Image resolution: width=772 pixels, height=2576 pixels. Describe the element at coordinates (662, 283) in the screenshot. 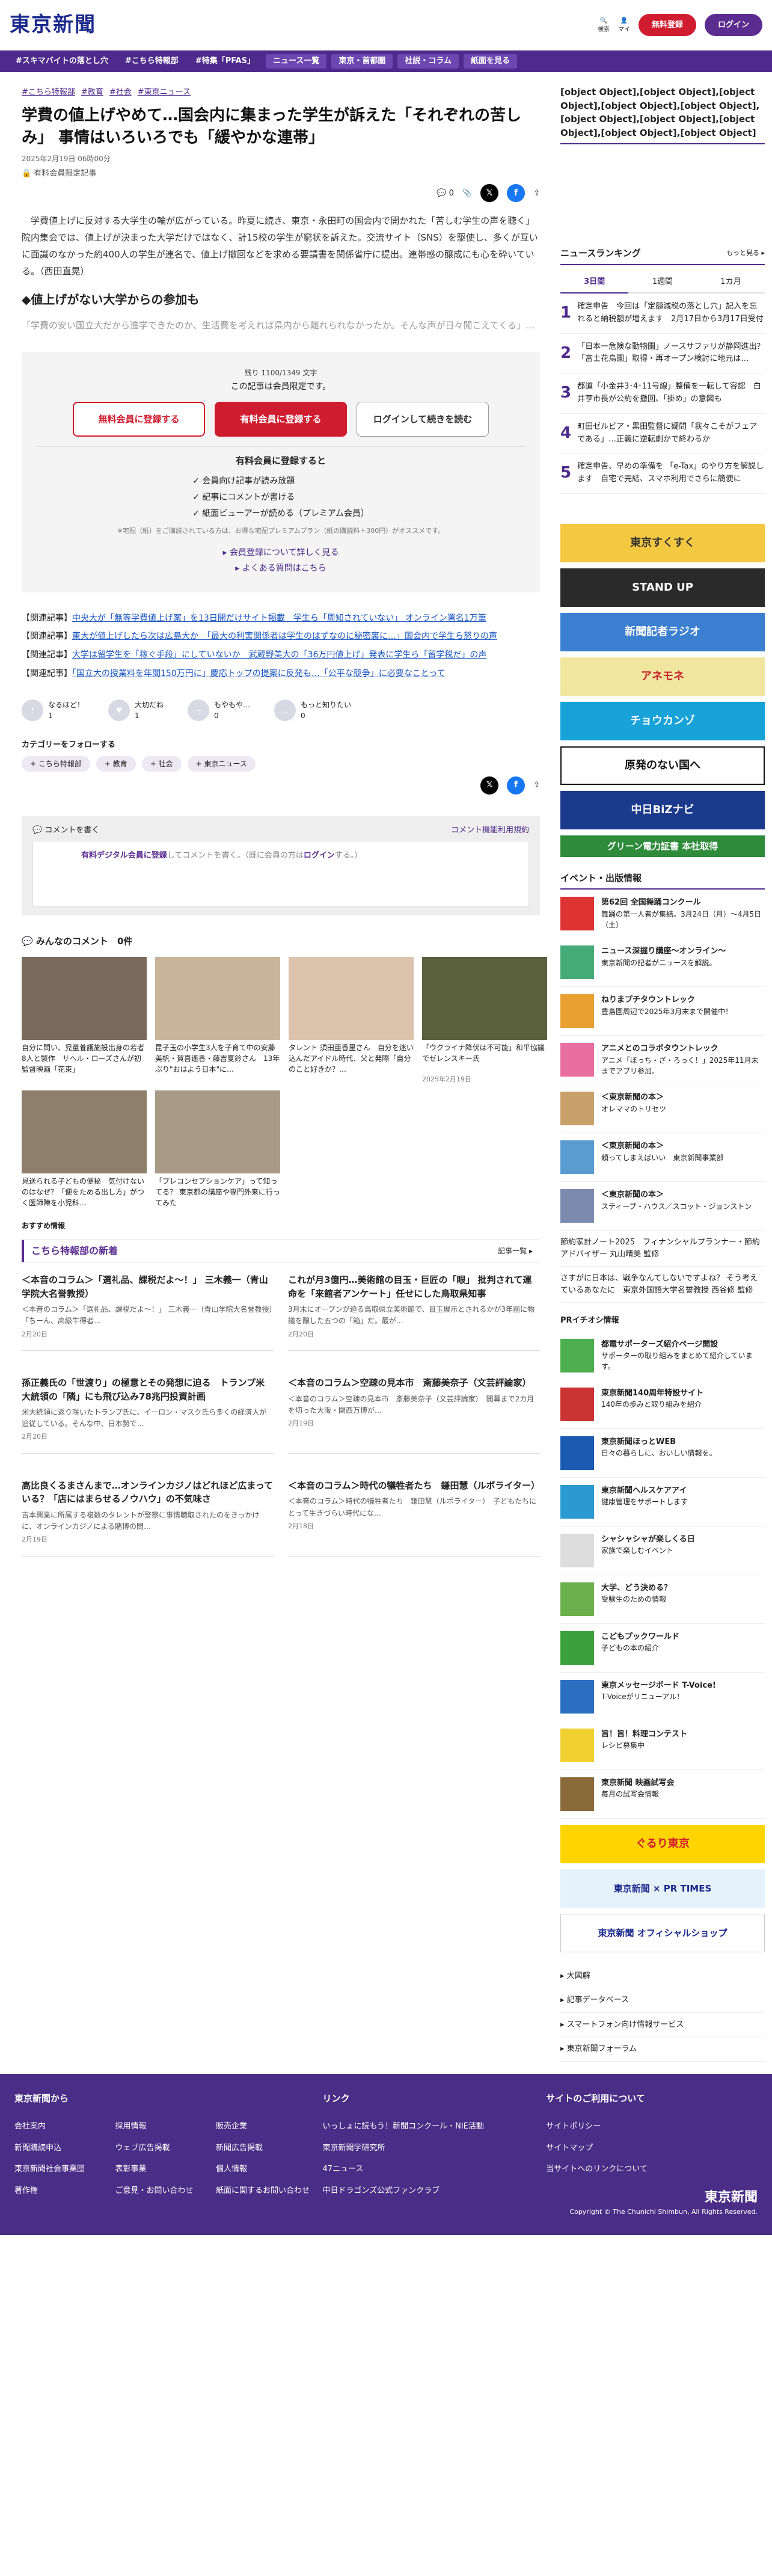

I see `tab-1week: 1週間` at that location.